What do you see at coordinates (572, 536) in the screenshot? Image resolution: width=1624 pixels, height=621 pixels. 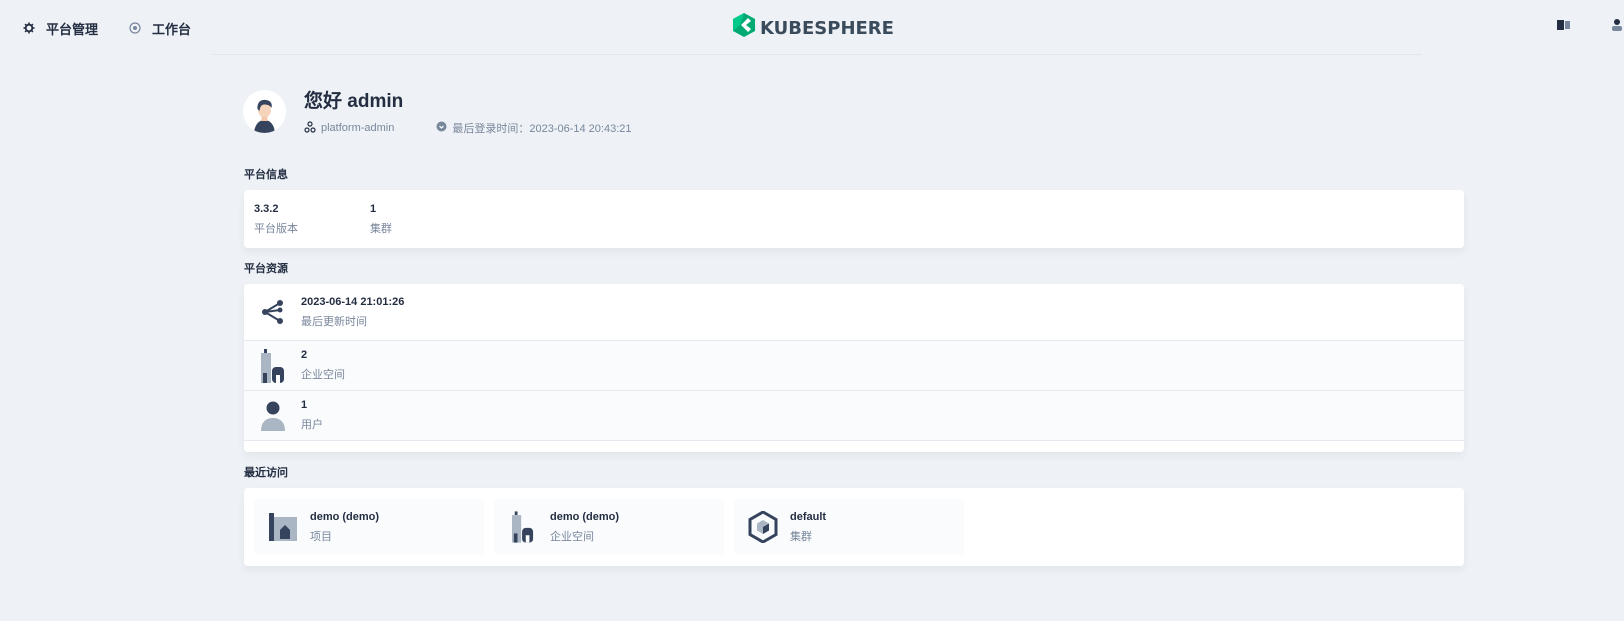 I see `recent-workspace-type: 企业空间` at bounding box center [572, 536].